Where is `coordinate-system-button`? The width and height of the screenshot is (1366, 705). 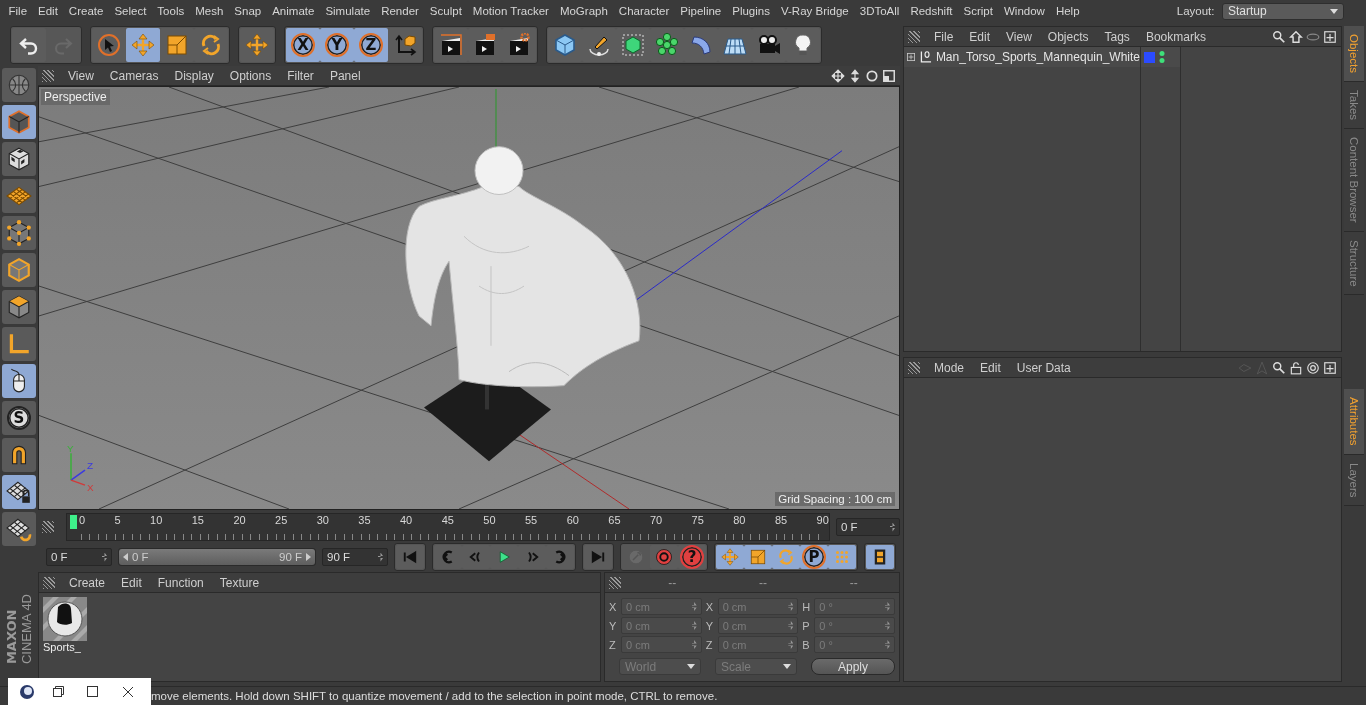
coordinate-system-button is located at coordinates (405, 45).